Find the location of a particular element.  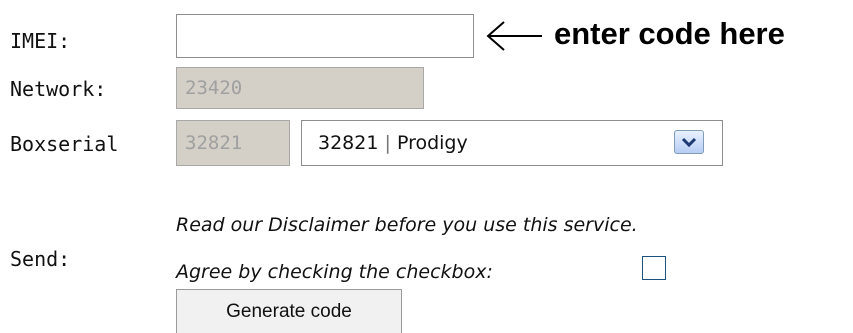

imei-label: IMEI: is located at coordinates (40, 41).